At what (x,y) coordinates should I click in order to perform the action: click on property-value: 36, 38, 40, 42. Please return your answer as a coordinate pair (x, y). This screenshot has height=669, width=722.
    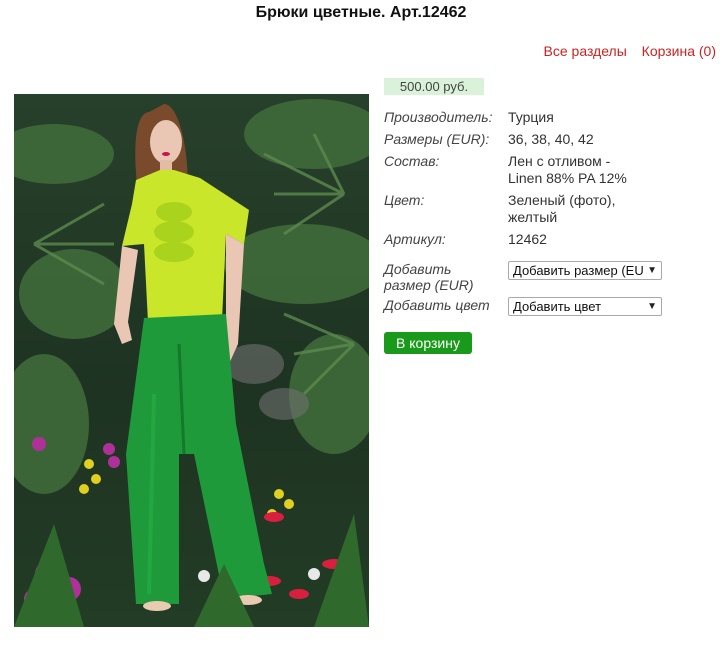
    Looking at the image, I should click on (551, 139).